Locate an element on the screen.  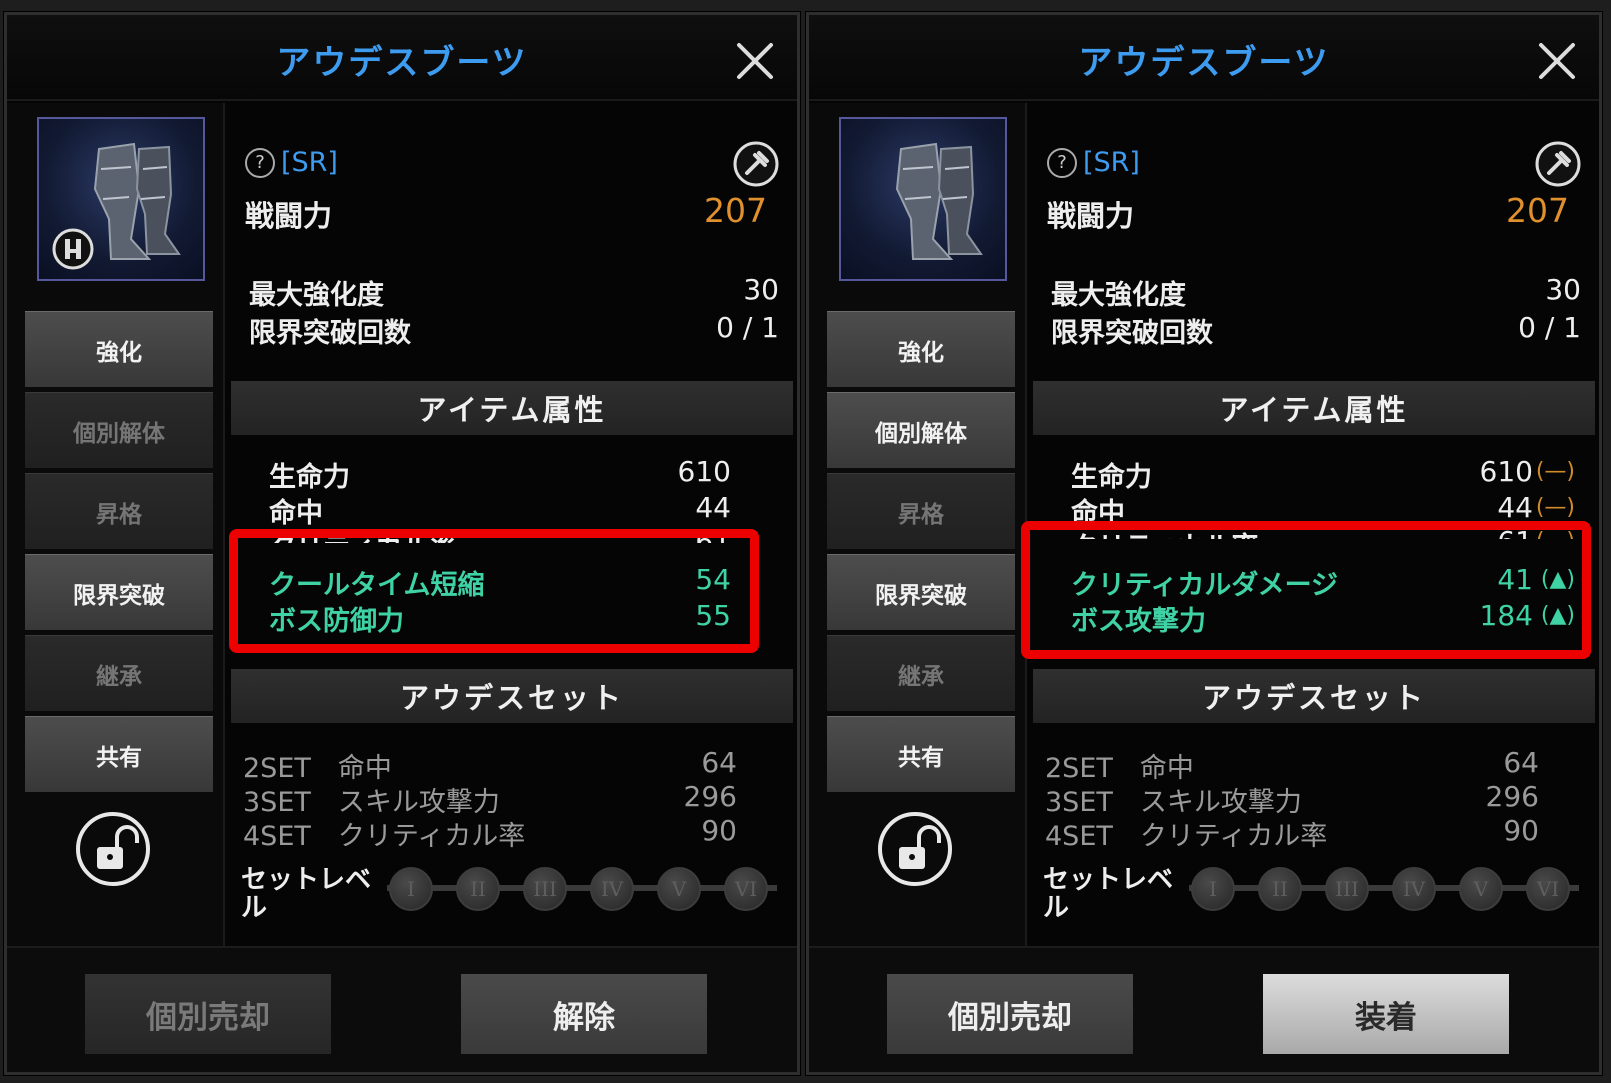
set-level-dot: V is located at coordinates (679, 889).